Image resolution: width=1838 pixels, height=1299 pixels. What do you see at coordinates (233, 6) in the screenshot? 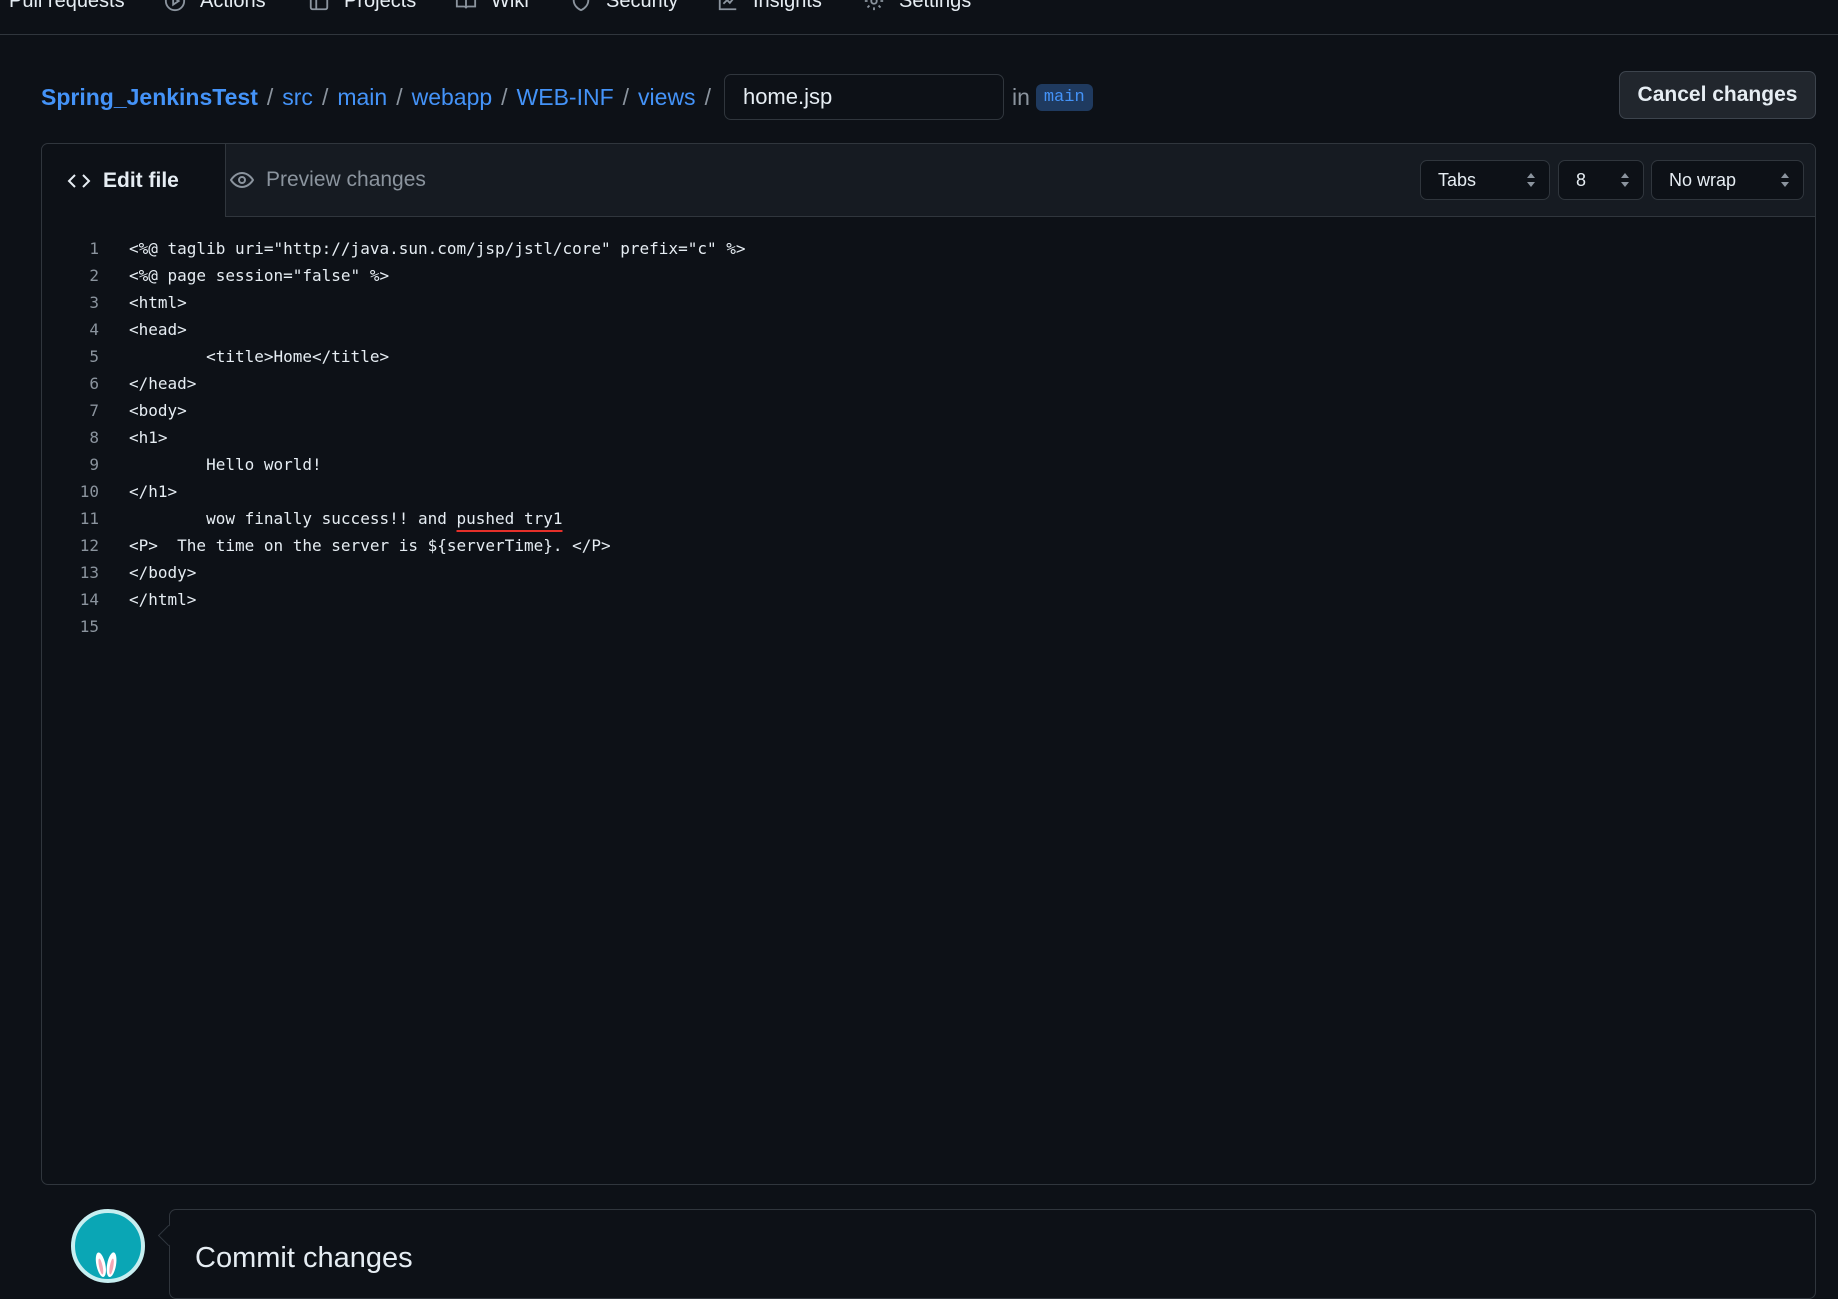
I see `nav-label: Actions` at bounding box center [233, 6].